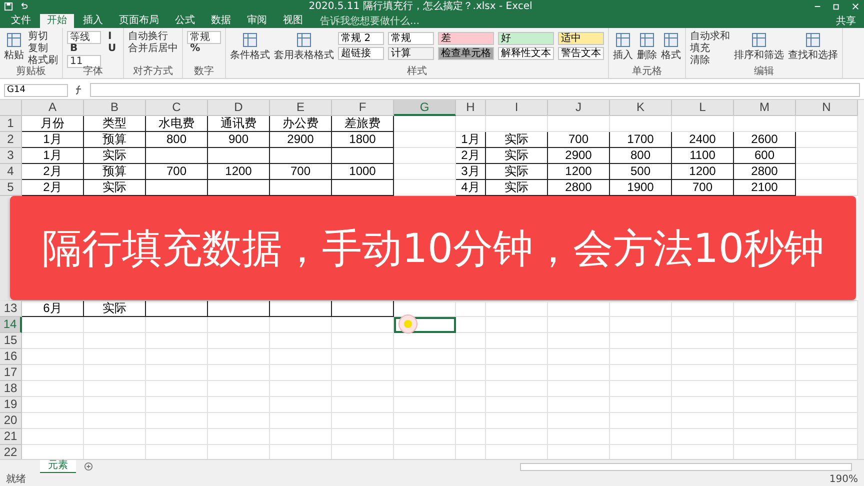 The image size is (864, 486). I want to click on ribbon-button: 自动求和, so click(710, 36).